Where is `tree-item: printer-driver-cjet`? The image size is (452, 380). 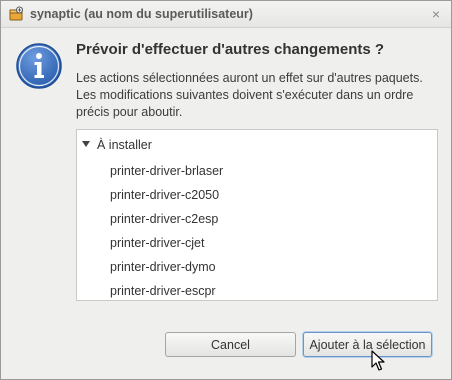
tree-item: printer-driver-cjet is located at coordinates (157, 243).